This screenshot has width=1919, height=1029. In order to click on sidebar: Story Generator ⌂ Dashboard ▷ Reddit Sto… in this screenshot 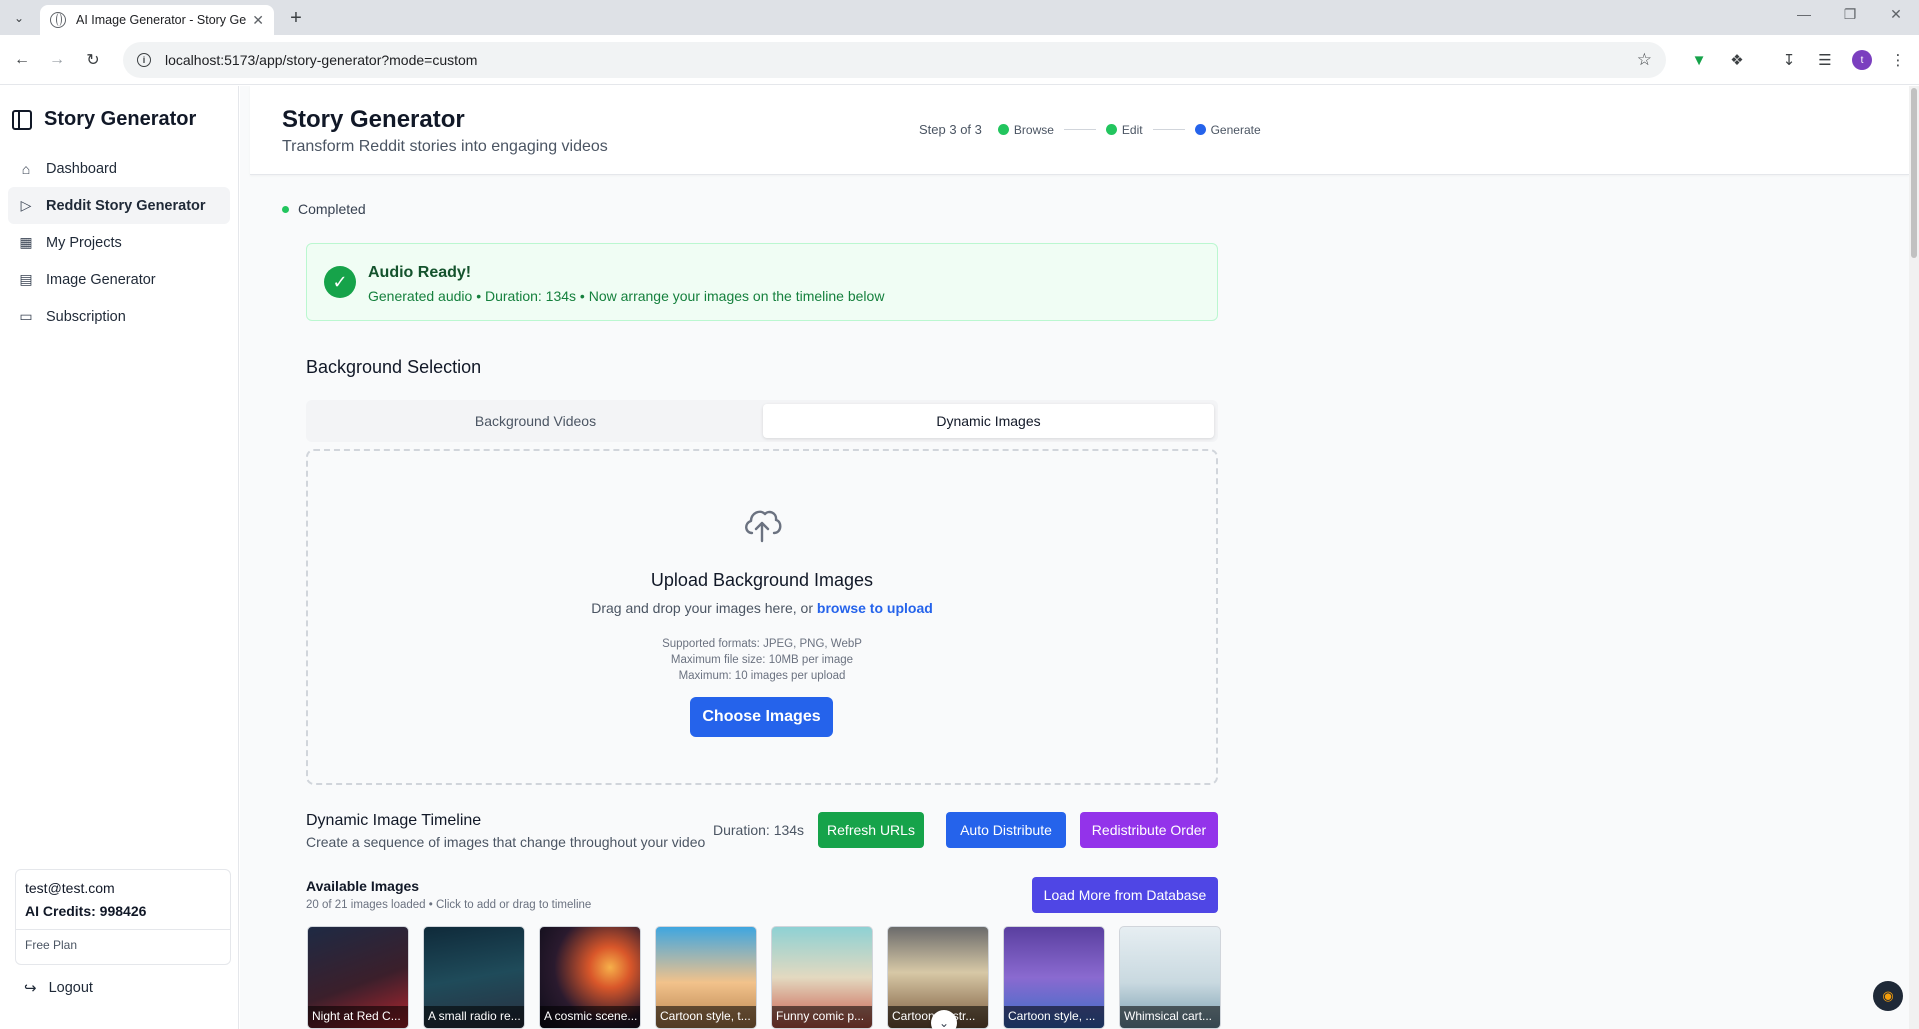, I will do `click(119, 557)`.